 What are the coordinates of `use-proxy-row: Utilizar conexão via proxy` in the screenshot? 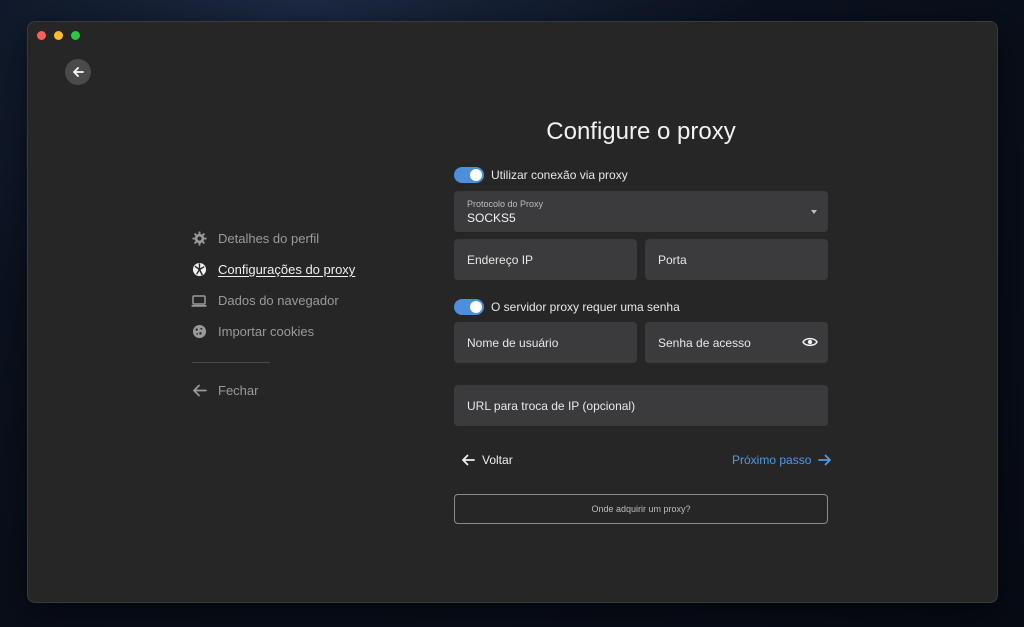 It's located at (541, 175).